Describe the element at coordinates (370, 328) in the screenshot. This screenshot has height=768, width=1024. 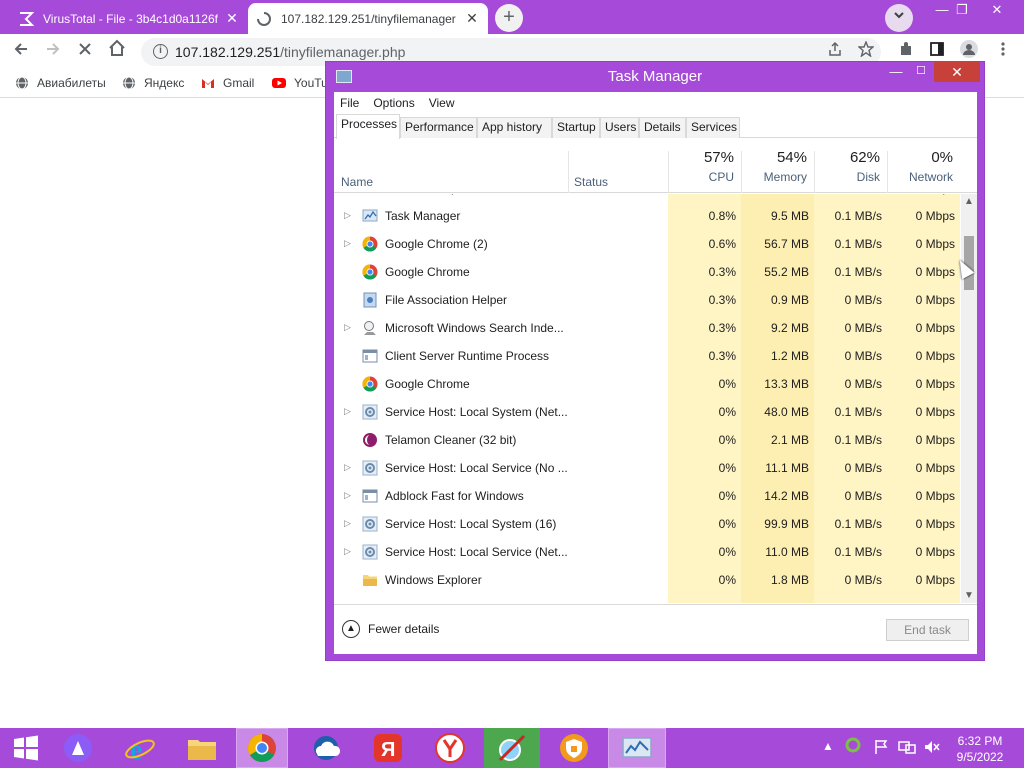
I see `search-indexer-icon` at that location.